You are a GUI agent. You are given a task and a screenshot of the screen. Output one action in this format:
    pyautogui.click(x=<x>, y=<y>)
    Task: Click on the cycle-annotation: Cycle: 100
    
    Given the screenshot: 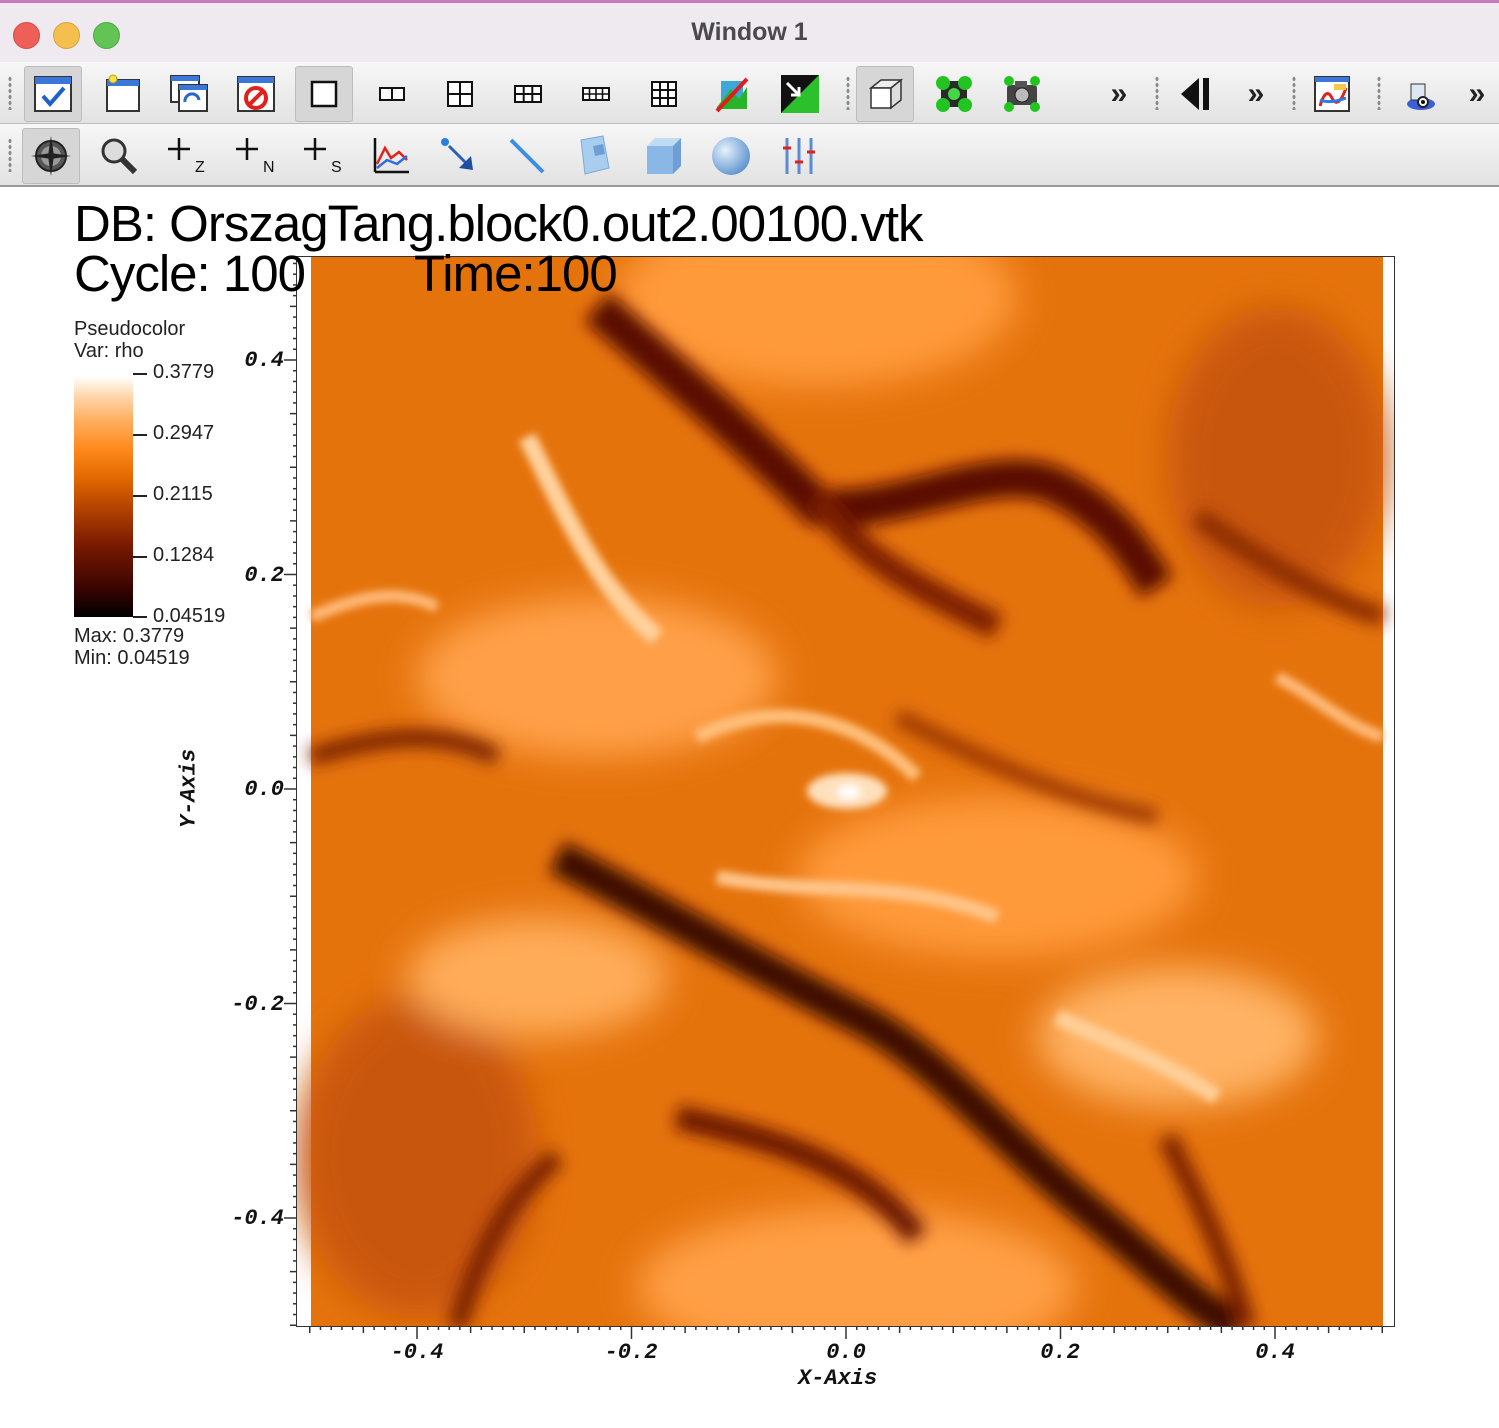 What is the action you would take?
    pyautogui.click(x=190, y=273)
    